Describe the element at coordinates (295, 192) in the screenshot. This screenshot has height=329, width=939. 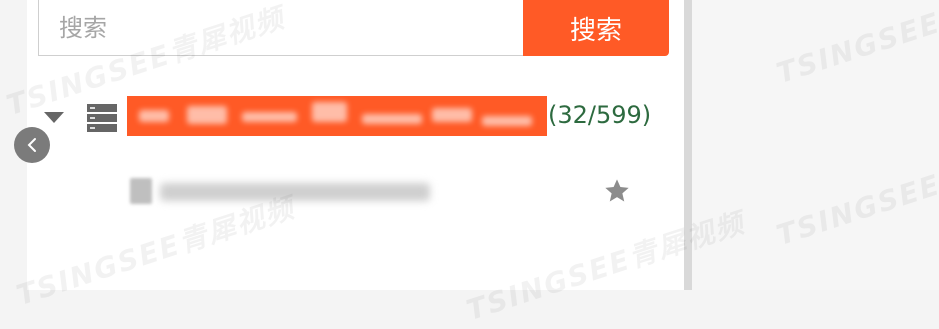
I see `channel-name-redacted` at that location.